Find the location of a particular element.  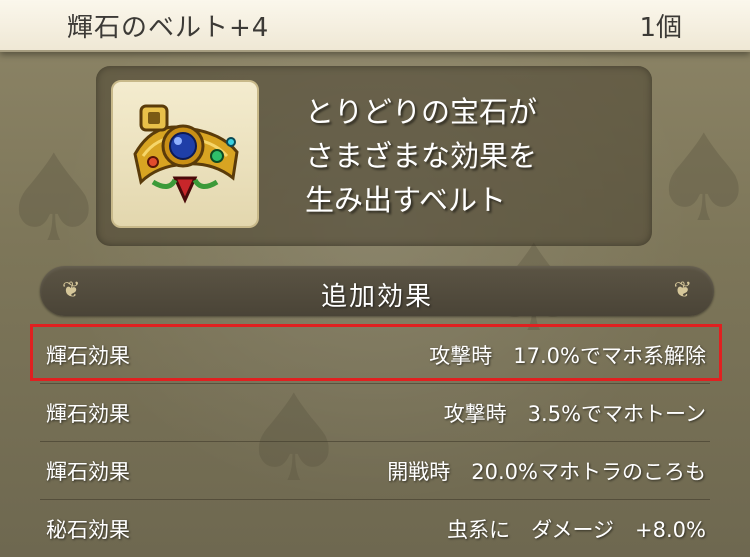

effect-value: 虫系に ダメージ +8.0% is located at coordinates (576, 530).